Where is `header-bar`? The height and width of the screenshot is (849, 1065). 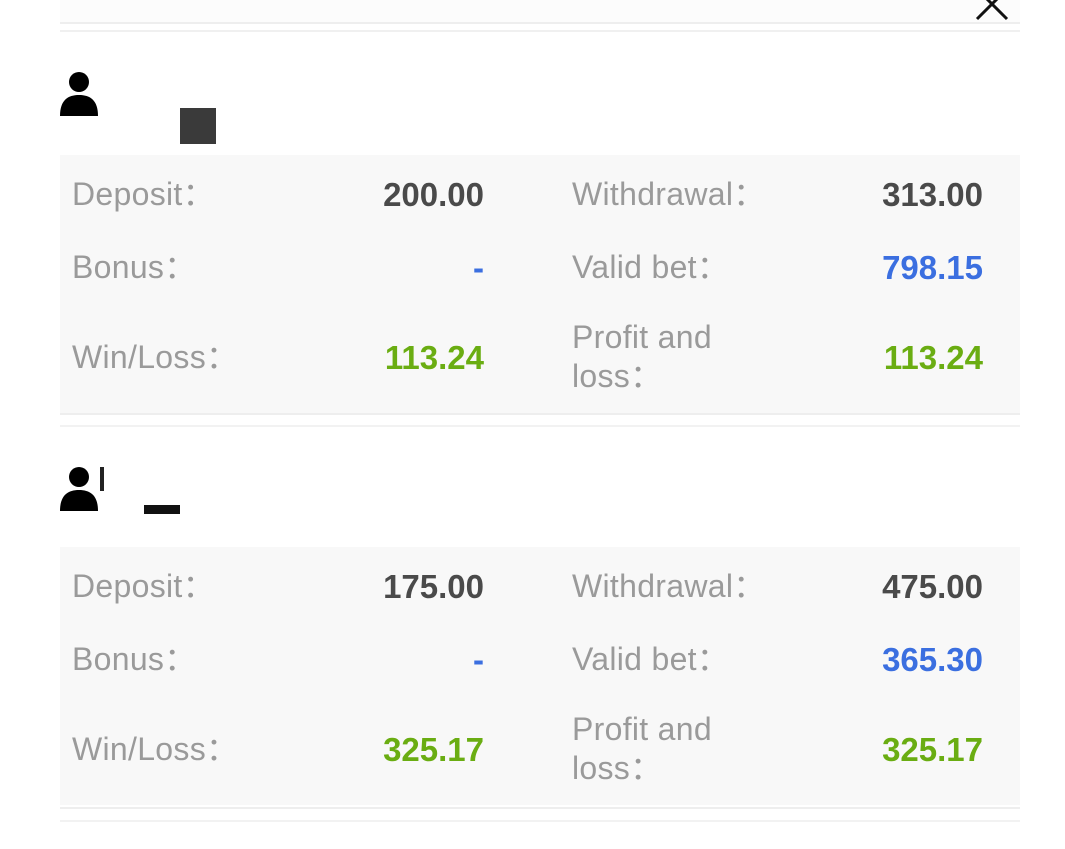 header-bar is located at coordinates (540, 12).